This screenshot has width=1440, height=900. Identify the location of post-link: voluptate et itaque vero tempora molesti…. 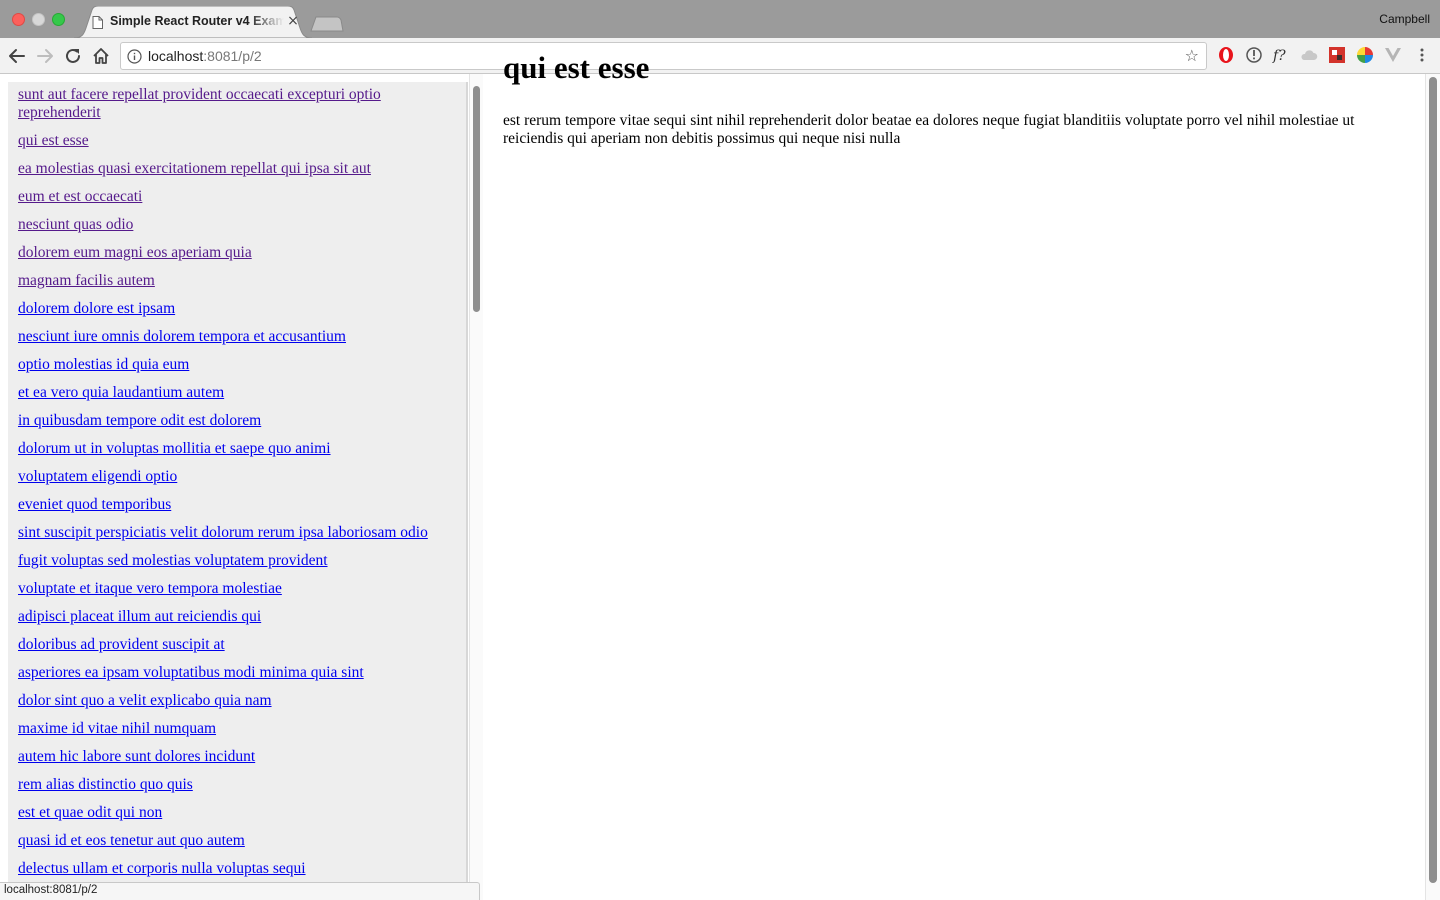
(150, 588).